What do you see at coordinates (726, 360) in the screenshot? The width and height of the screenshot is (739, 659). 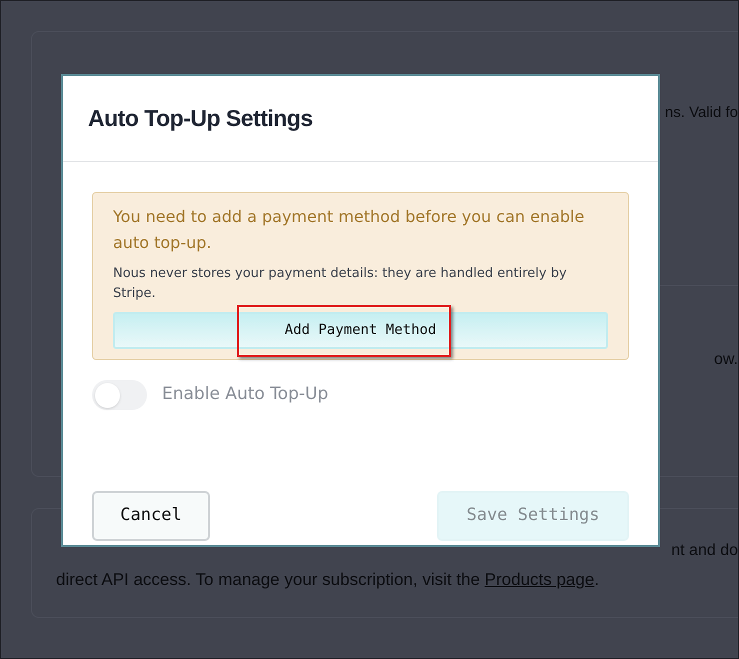 I see `background-text: ow.` at bounding box center [726, 360].